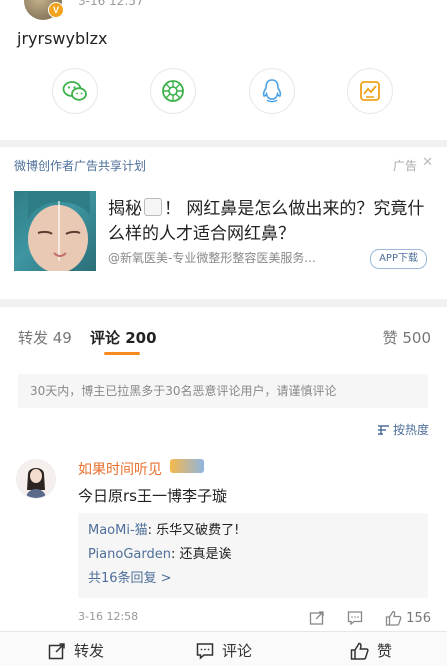 This screenshot has height=666, width=447. I want to click on like-comment-icon, so click(393, 618).